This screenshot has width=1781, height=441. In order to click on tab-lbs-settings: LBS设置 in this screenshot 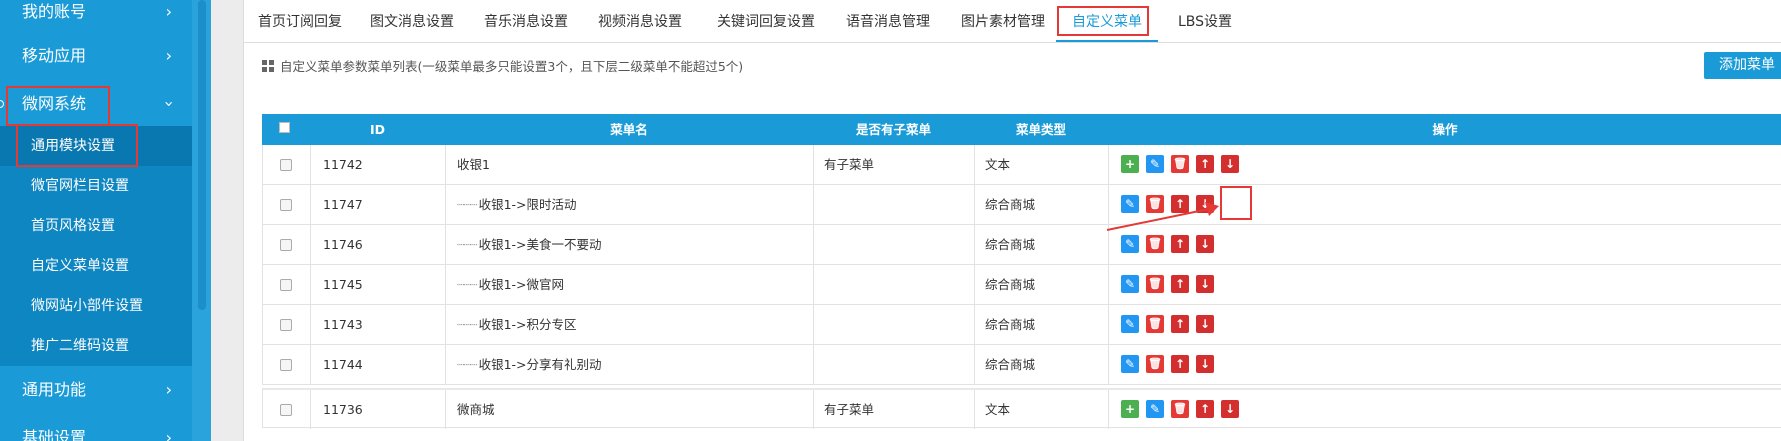, I will do `click(1205, 21)`.